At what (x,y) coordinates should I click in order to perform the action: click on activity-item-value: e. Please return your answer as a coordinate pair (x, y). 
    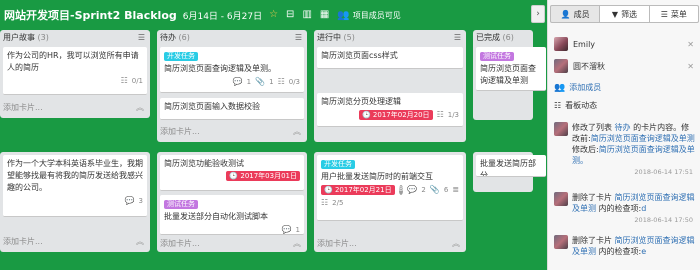
    Looking at the image, I should click on (643, 251).